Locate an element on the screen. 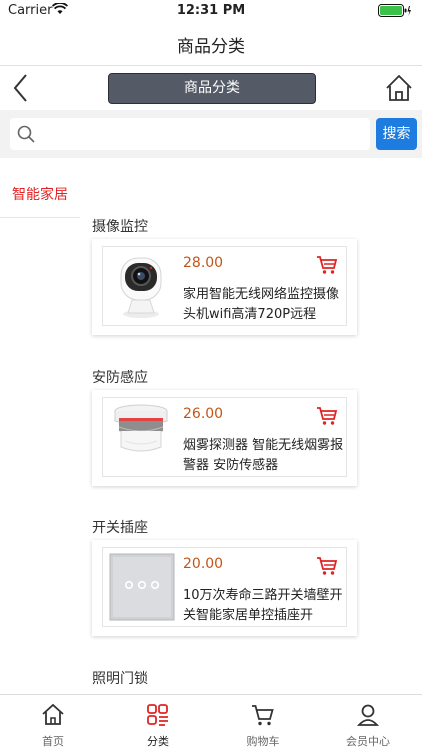 The height and width of the screenshot is (750, 422). search-bar: 搜索 is located at coordinates (211, 134).